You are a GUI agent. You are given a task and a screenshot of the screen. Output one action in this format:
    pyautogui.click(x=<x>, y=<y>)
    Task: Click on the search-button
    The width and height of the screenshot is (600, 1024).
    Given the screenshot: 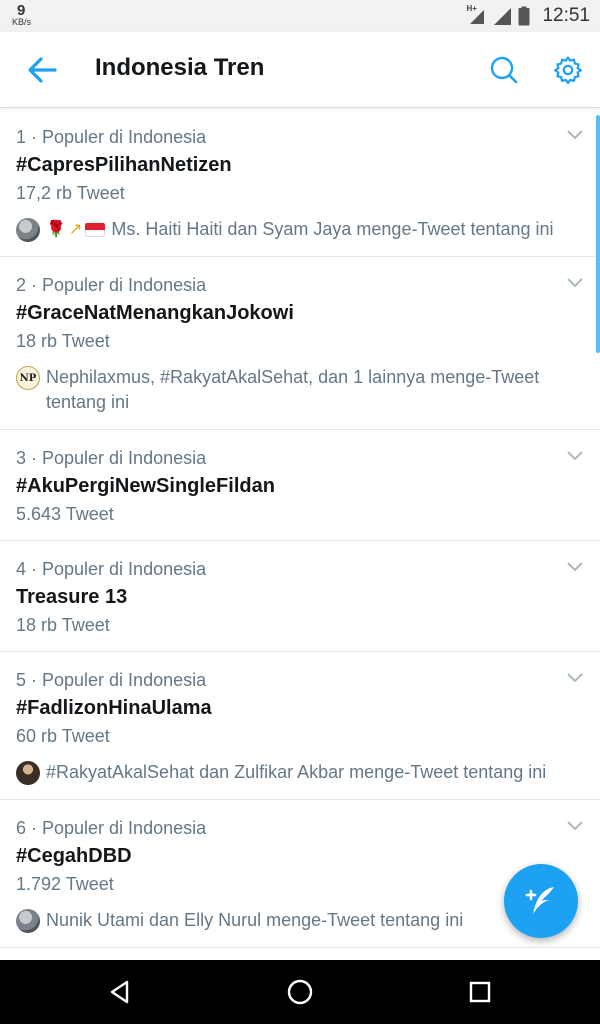 What is the action you would take?
    pyautogui.click(x=504, y=70)
    